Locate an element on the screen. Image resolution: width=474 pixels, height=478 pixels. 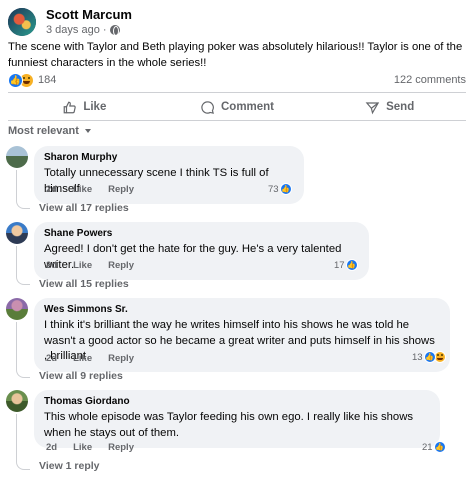
like-label: Like is located at coordinates (95, 107).